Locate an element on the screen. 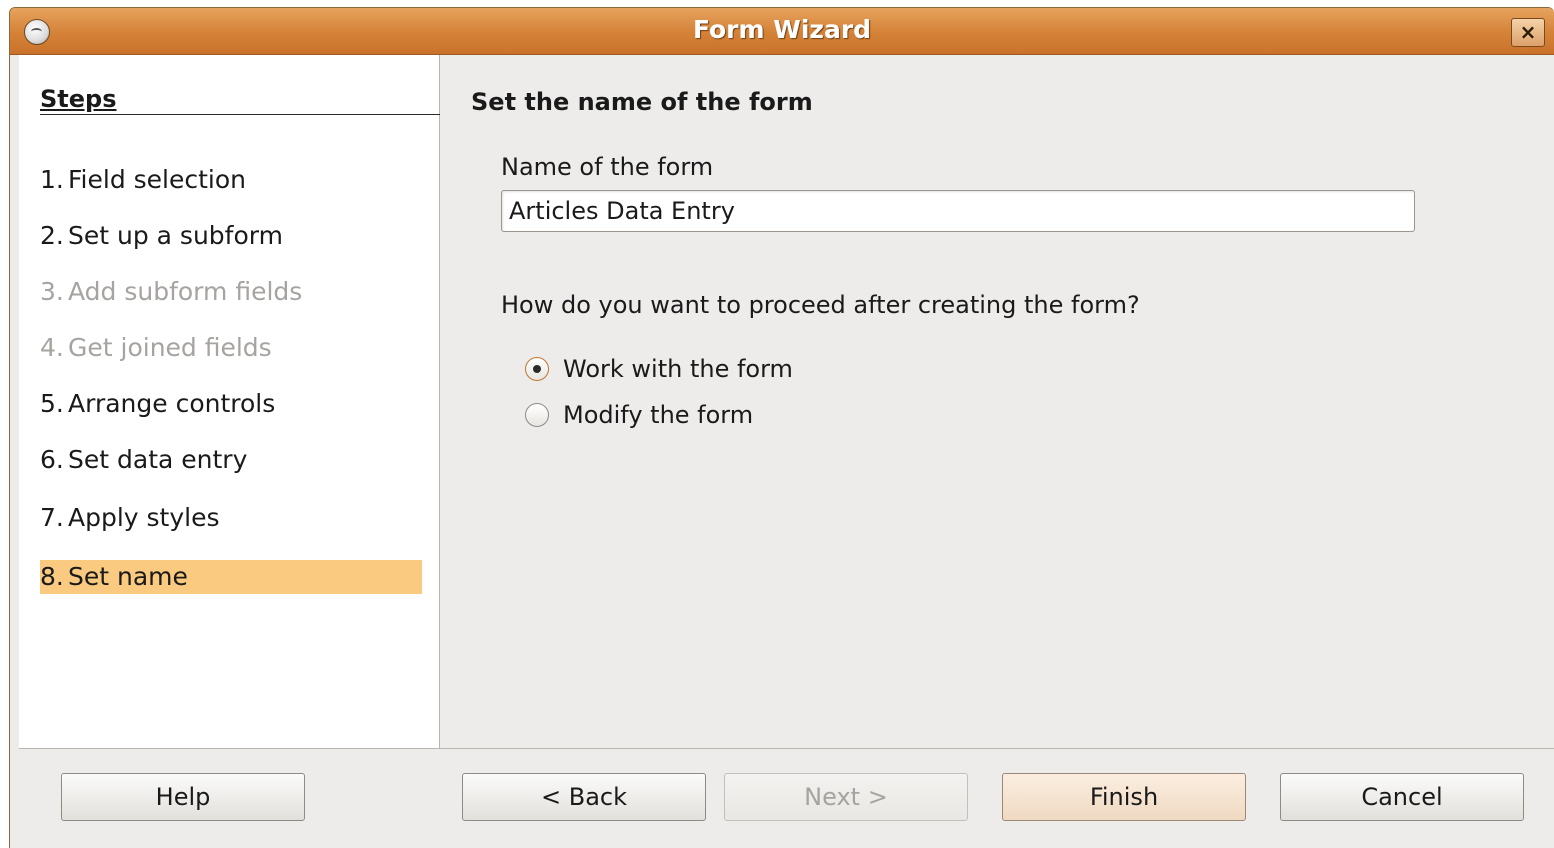  step-field-selection: 1. Field selection is located at coordinates (231, 180).